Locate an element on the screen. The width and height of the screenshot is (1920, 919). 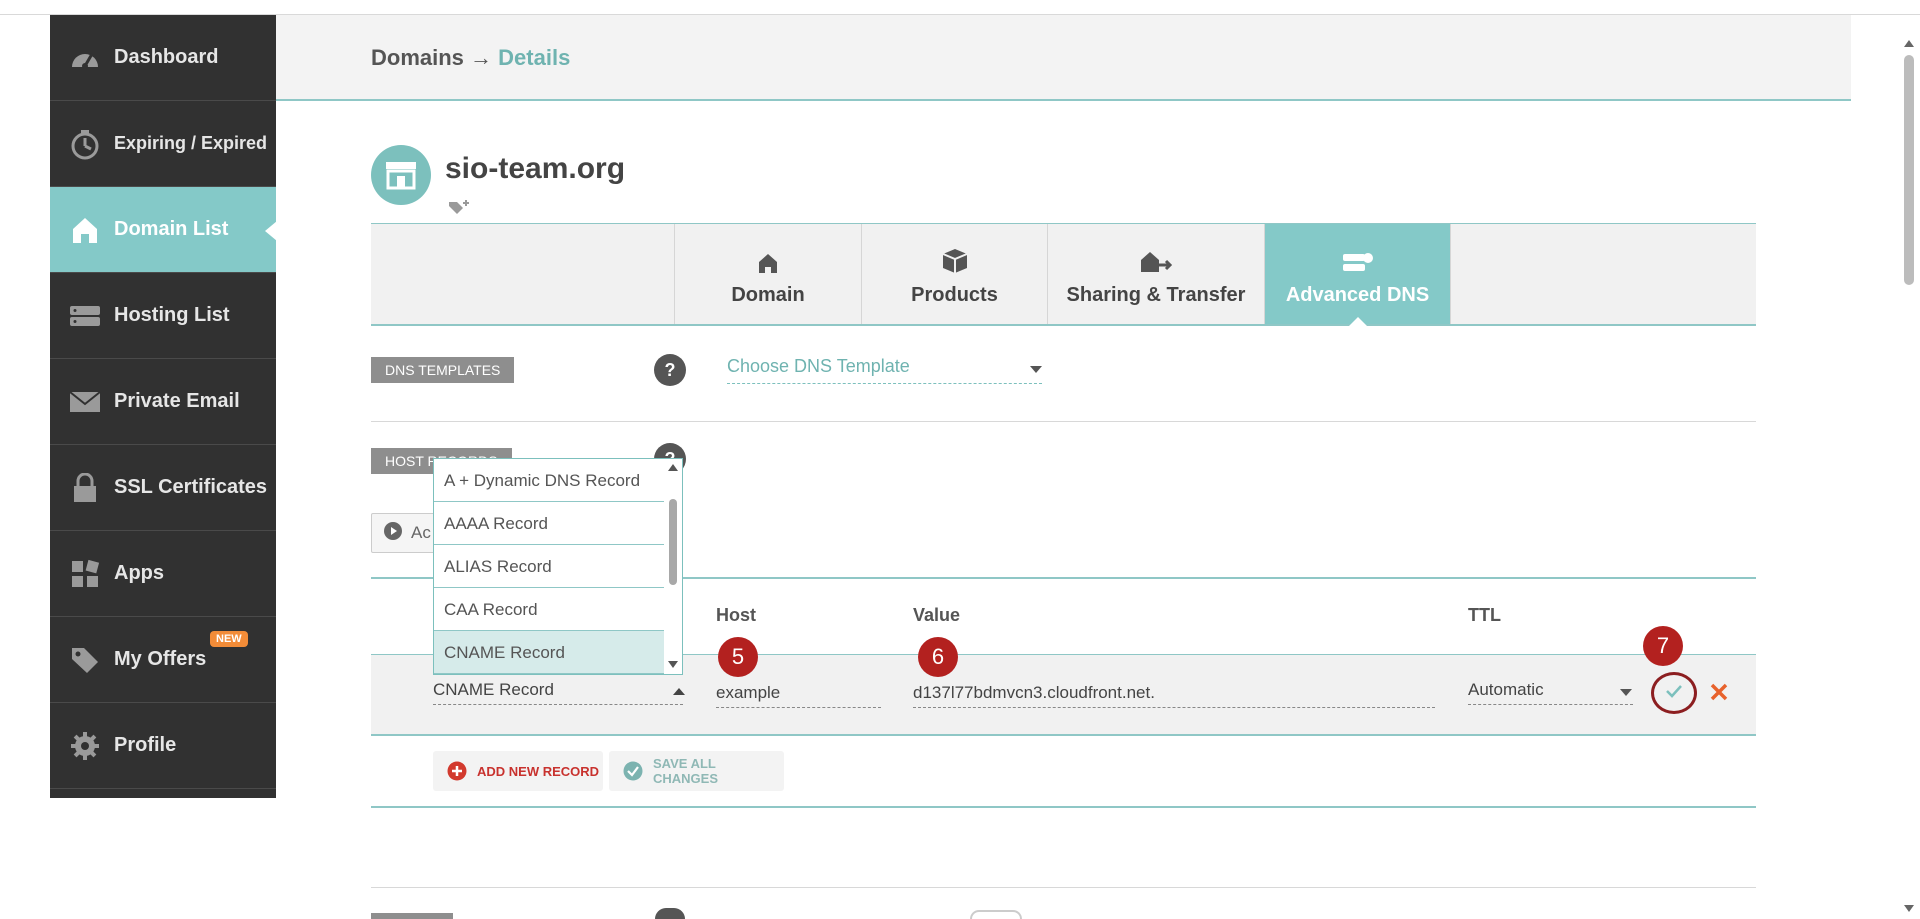
value-input: d137l77bdmvcn3.cloudfront.net. is located at coordinates (1174, 695).